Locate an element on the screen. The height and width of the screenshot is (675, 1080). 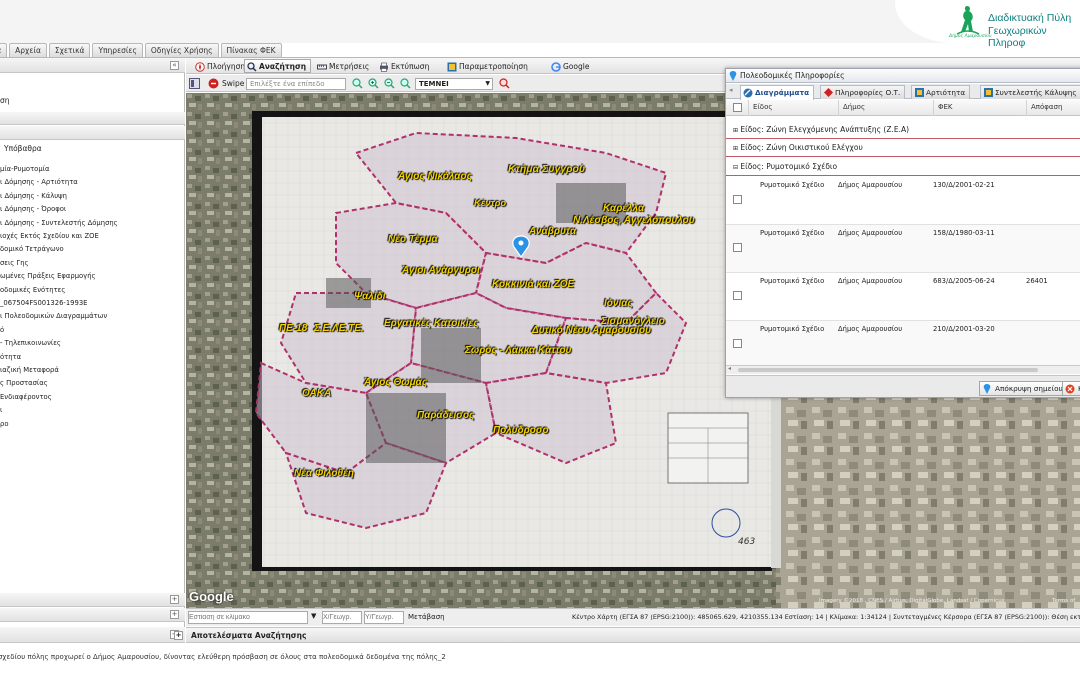
scroll-left-icon: ◂ is located at coordinates (729, 368).